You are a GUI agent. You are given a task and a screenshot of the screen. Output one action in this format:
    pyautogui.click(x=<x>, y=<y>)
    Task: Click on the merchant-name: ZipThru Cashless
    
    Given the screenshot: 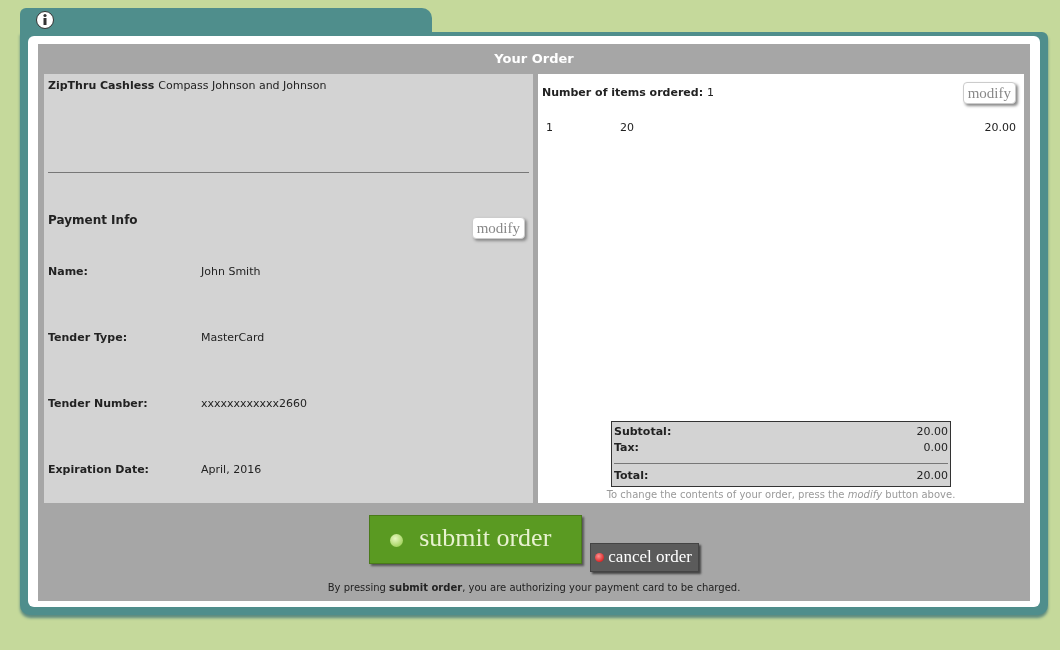 What is the action you would take?
    pyautogui.click(x=101, y=85)
    